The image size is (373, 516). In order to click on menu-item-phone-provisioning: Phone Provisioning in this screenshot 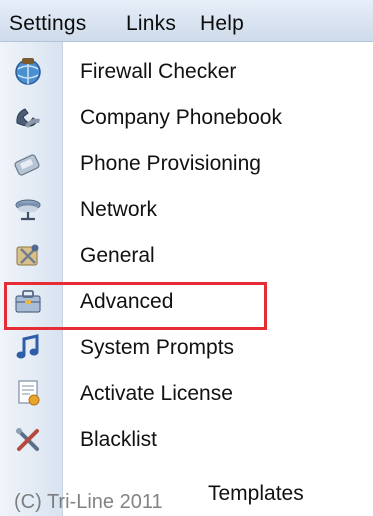, I will do `click(186, 163)`.